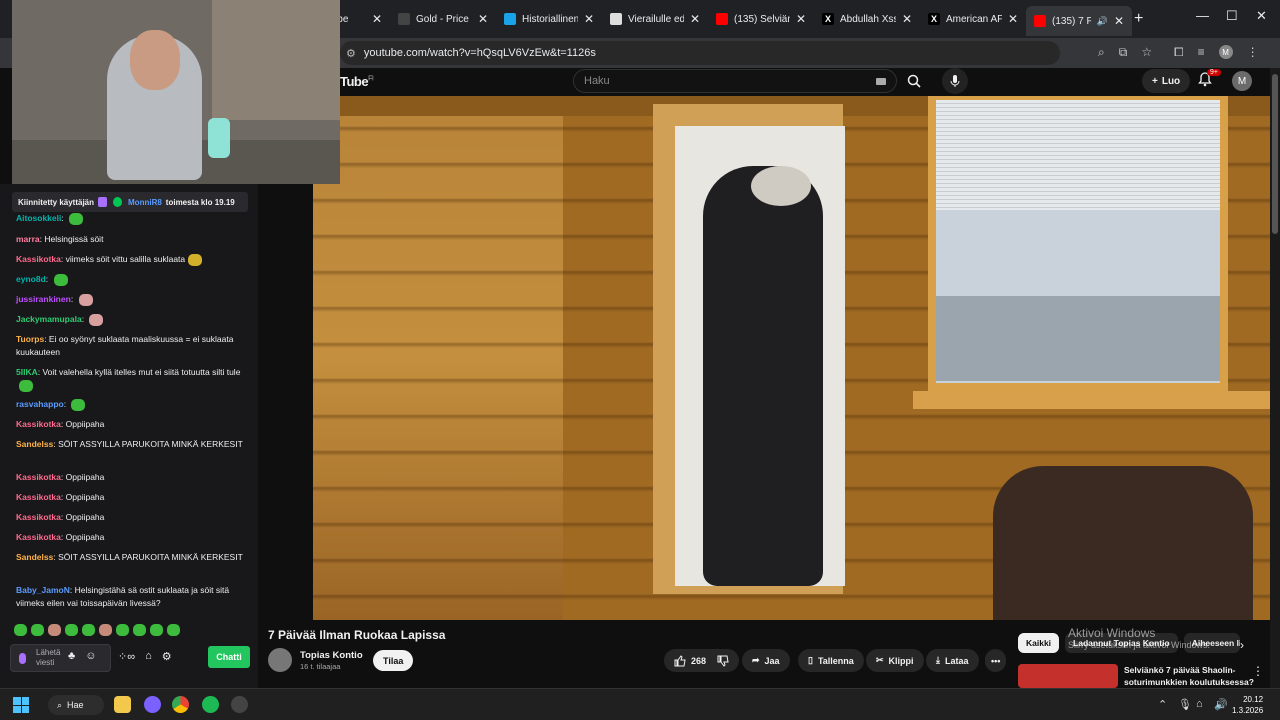  What do you see at coordinates (126, 656) in the screenshot?
I see `extensions-icon: ⁘∞` at bounding box center [126, 656].